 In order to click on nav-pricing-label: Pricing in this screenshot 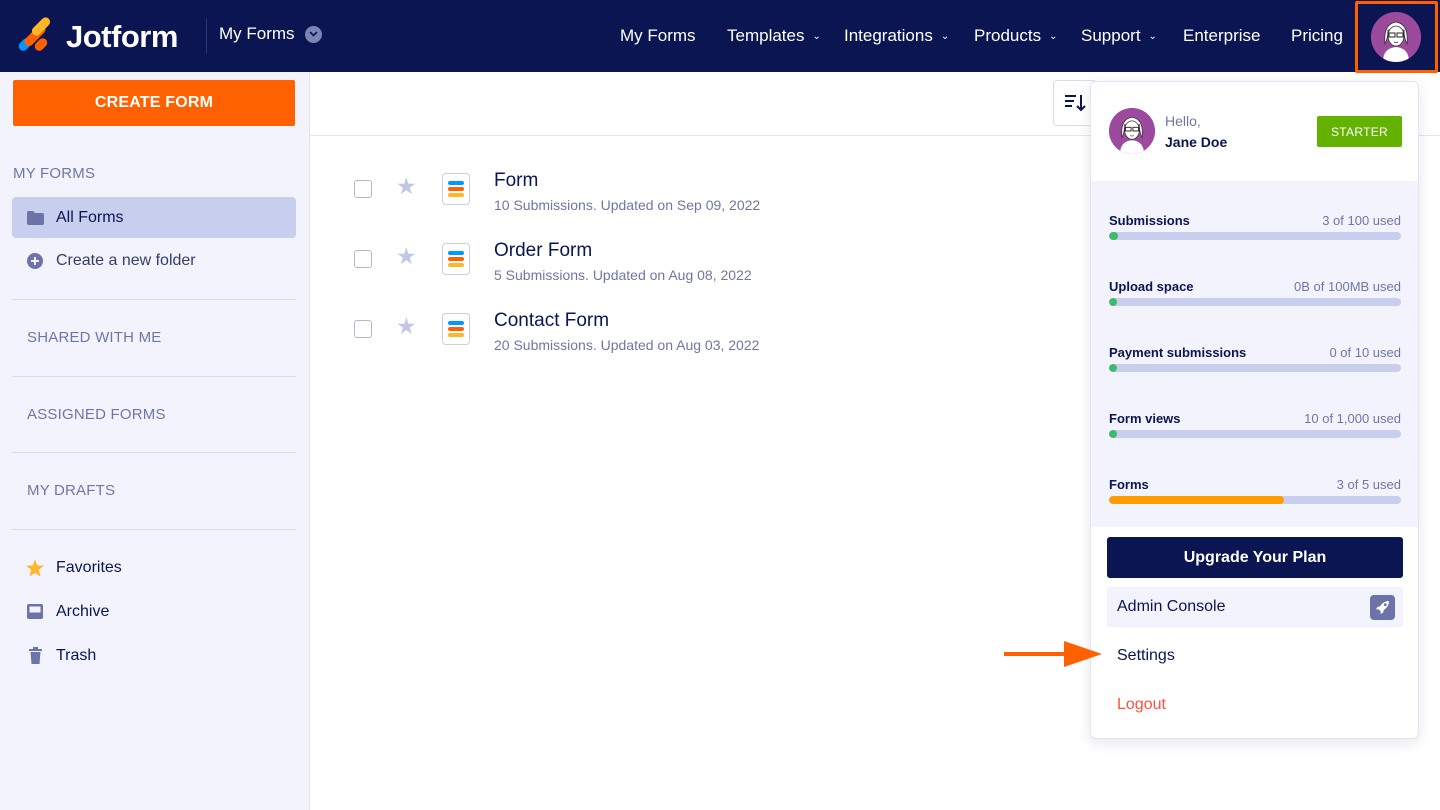, I will do `click(1317, 35)`.